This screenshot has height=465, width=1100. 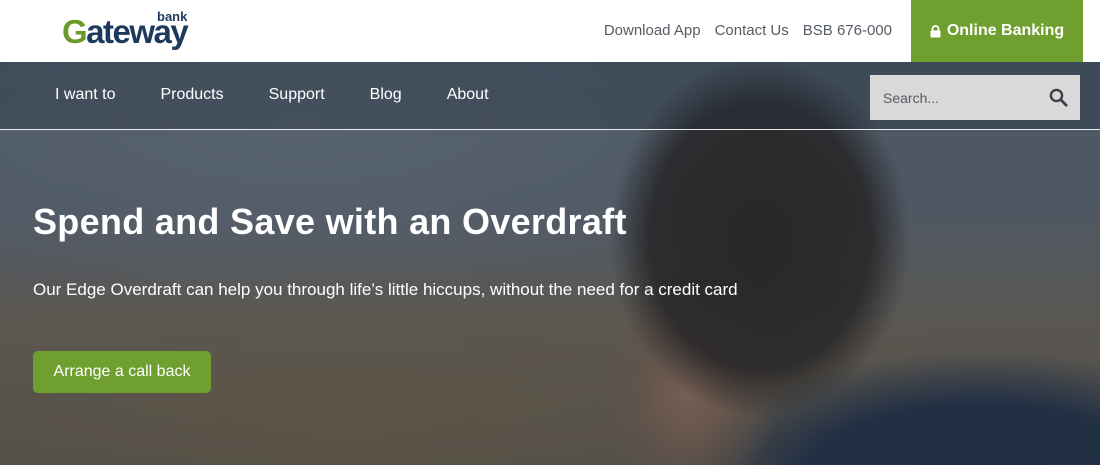 I want to click on gateway-bank-logo: Gateway bank, so click(x=132, y=32).